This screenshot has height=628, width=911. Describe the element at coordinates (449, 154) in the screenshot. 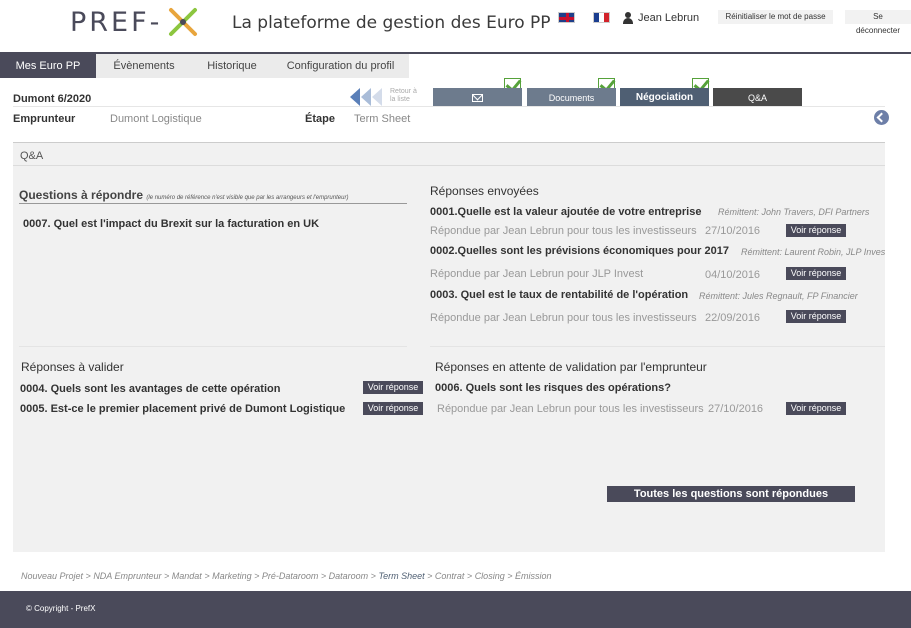

I see `panel-title-bar: Q&A` at that location.